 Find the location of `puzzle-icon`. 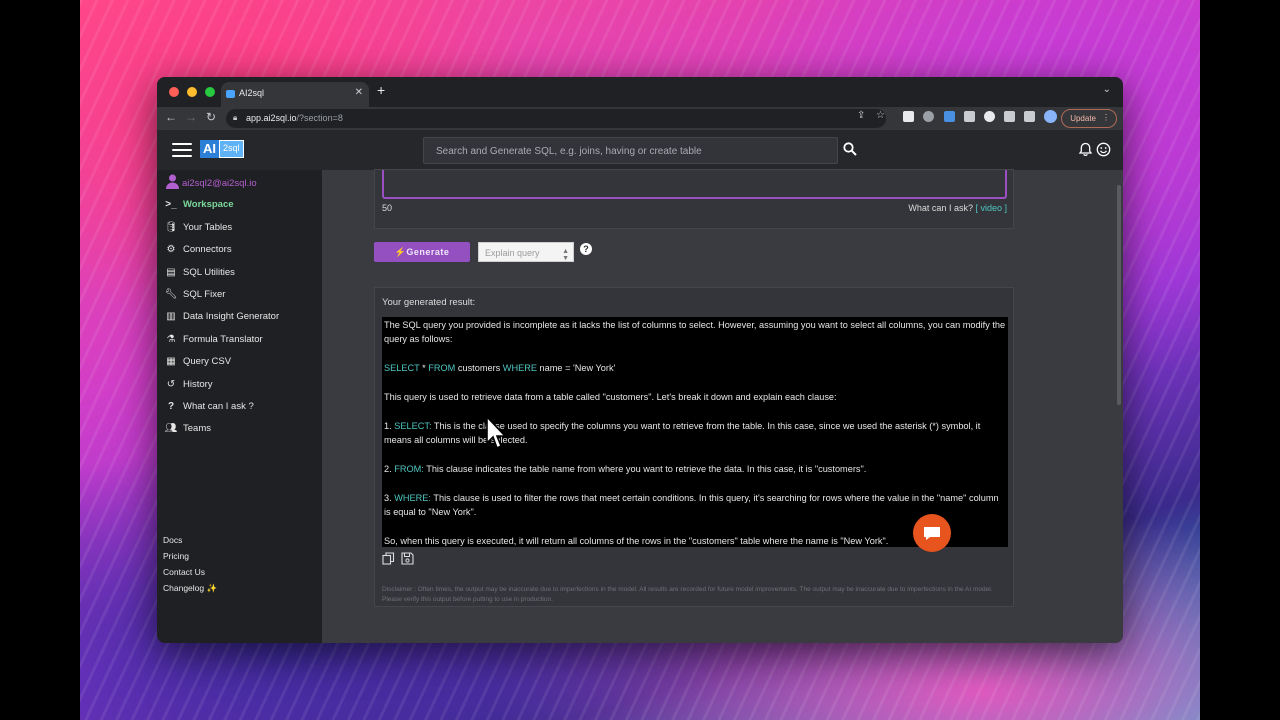

puzzle-icon is located at coordinates (1009, 116).